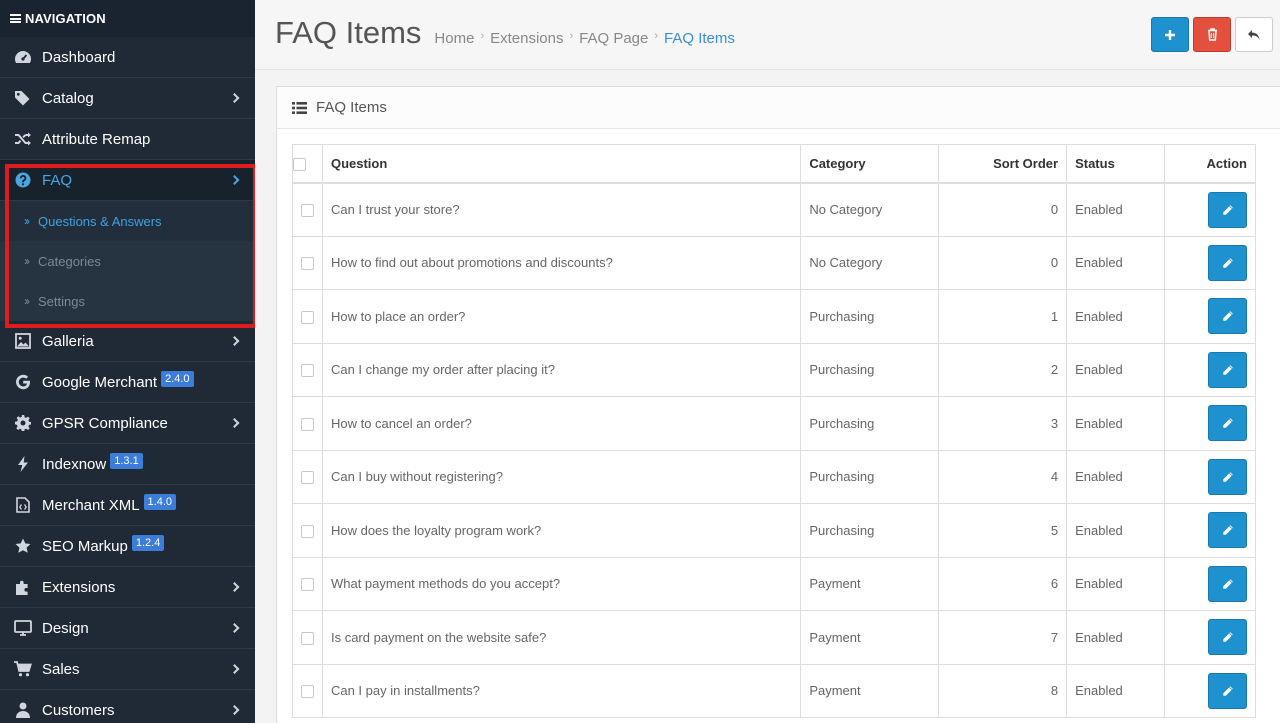 This screenshot has height=723, width=1280. Describe the element at coordinates (561, 164) in the screenshot. I see `column-header-question: Question` at that location.